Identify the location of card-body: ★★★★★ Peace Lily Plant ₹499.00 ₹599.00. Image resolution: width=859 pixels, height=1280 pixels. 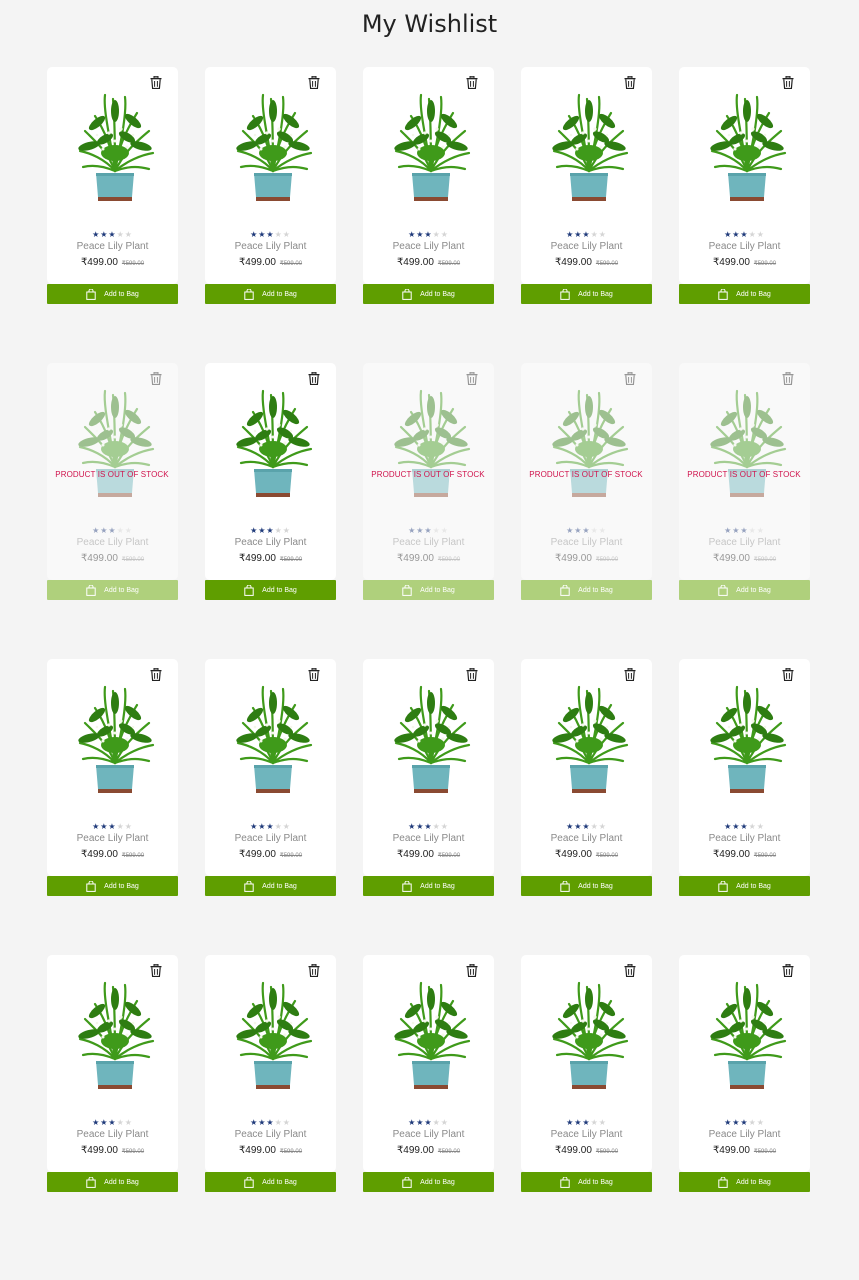
(270, 767).